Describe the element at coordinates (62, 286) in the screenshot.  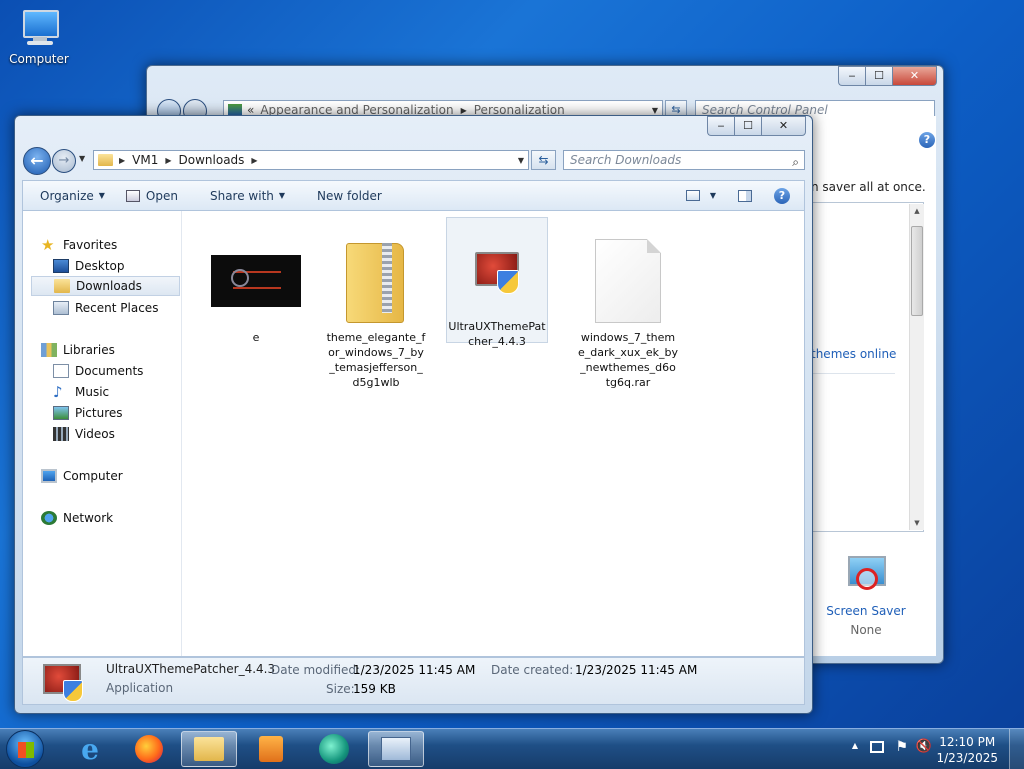
I see `downloads-folder-icon` at that location.